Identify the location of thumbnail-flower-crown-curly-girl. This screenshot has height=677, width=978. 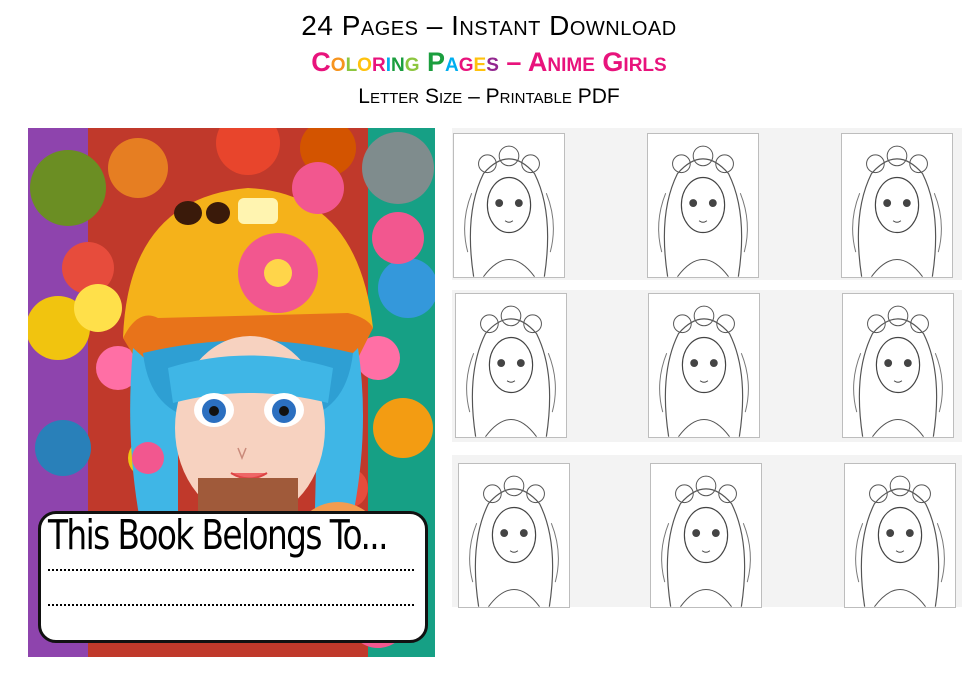
(704, 365).